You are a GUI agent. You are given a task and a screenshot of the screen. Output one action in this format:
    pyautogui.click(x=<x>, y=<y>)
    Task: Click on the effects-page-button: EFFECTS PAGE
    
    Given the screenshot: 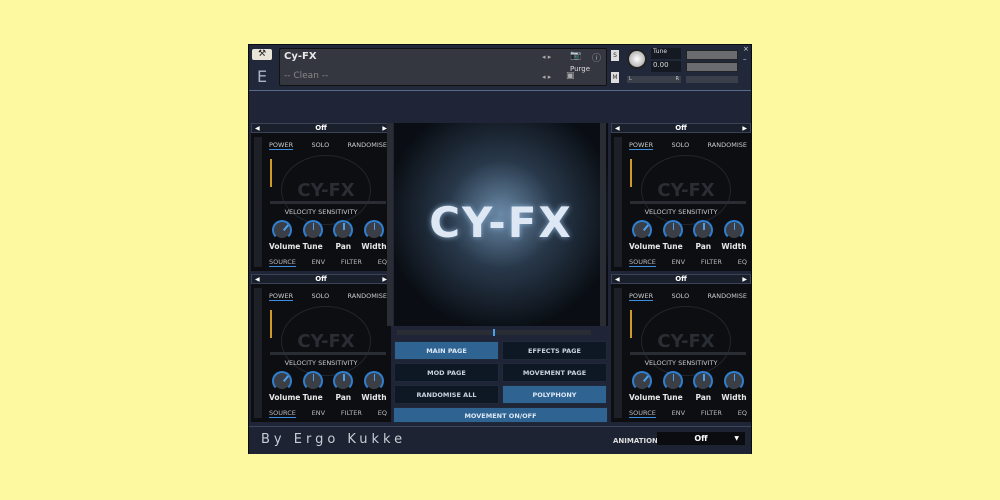 What is the action you would take?
    pyautogui.click(x=554, y=350)
    